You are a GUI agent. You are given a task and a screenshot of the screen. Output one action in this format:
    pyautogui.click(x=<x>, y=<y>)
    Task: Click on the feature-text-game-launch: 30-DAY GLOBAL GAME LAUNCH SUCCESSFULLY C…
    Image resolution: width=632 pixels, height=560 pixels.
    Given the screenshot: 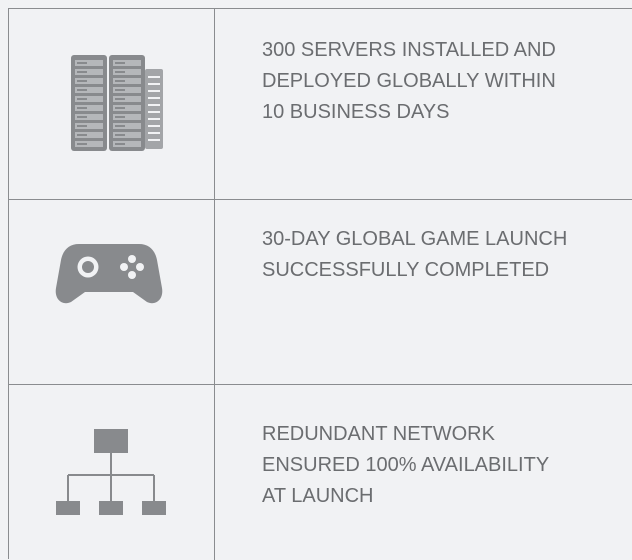 What is the action you would take?
    pyautogui.click(x=415, y=254)
    